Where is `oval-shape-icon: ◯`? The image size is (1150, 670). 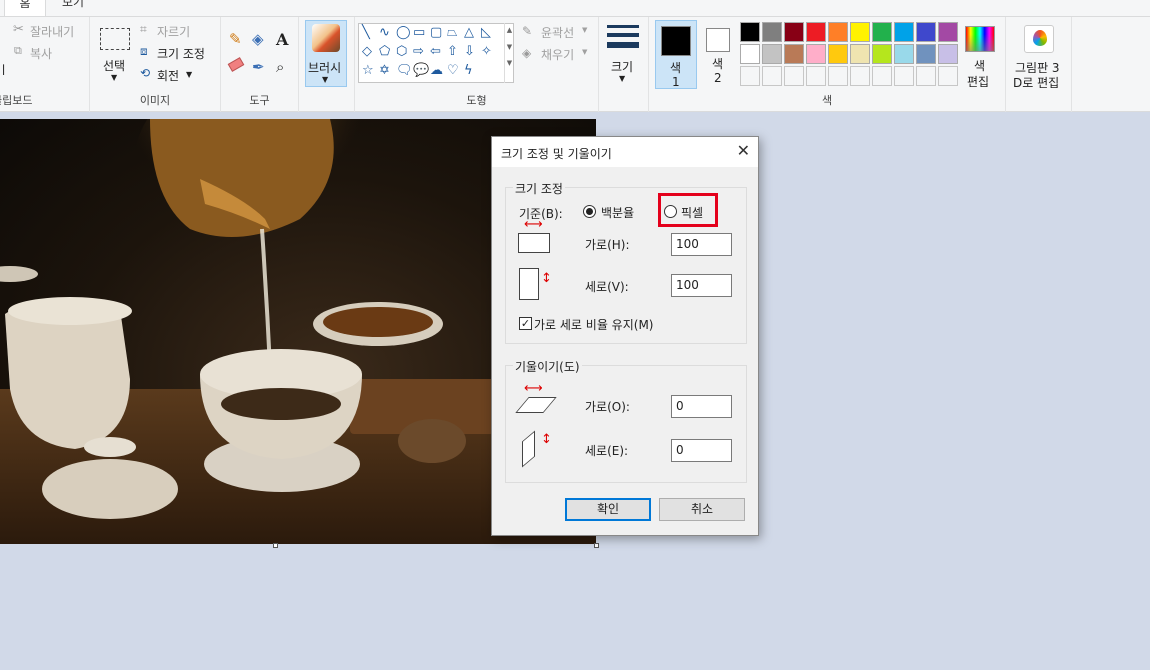 oval-shape-icon: ◯ is located at coordinates (403, 33).